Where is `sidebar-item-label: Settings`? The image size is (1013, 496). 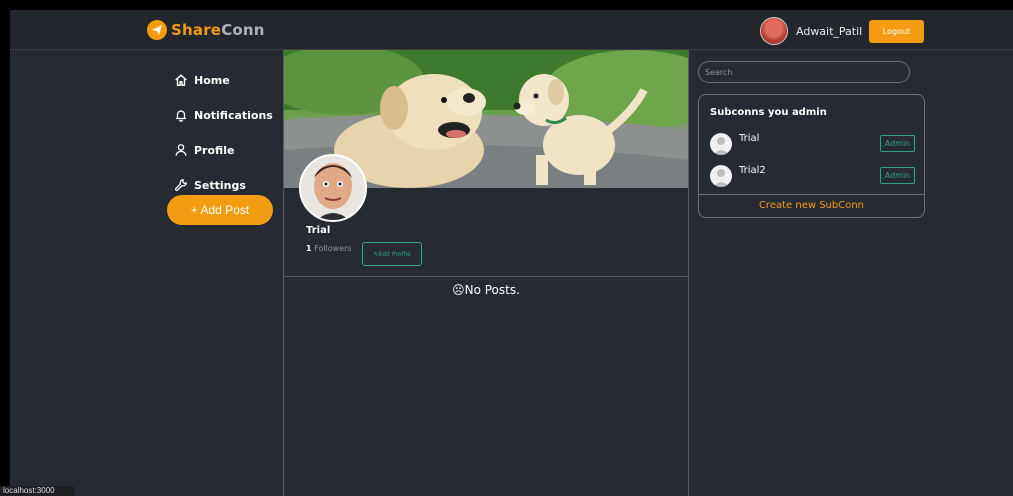 sidebar-item-label: Settings is located at coordinates (220, 185).